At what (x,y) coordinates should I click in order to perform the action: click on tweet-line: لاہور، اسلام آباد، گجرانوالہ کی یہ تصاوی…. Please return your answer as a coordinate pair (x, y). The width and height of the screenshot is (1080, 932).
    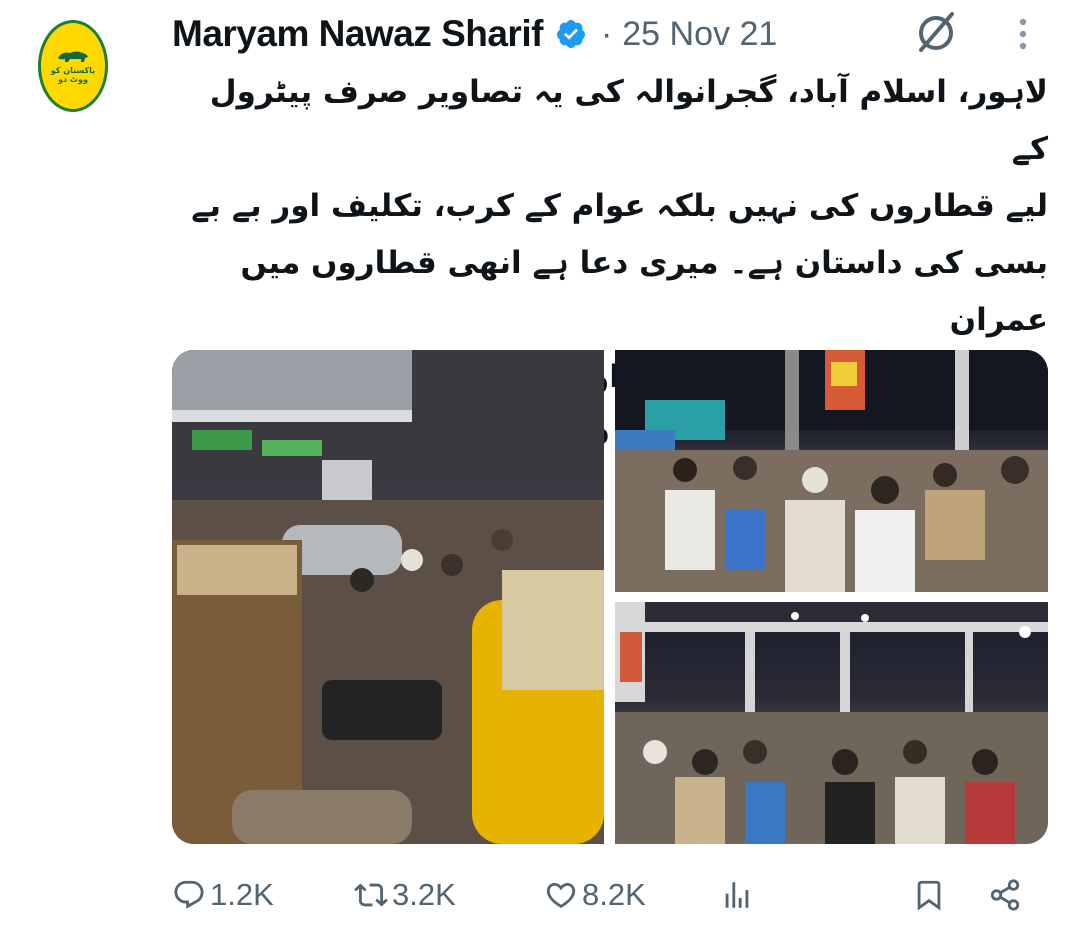
    Looking at the image, I should click on (628, 120).